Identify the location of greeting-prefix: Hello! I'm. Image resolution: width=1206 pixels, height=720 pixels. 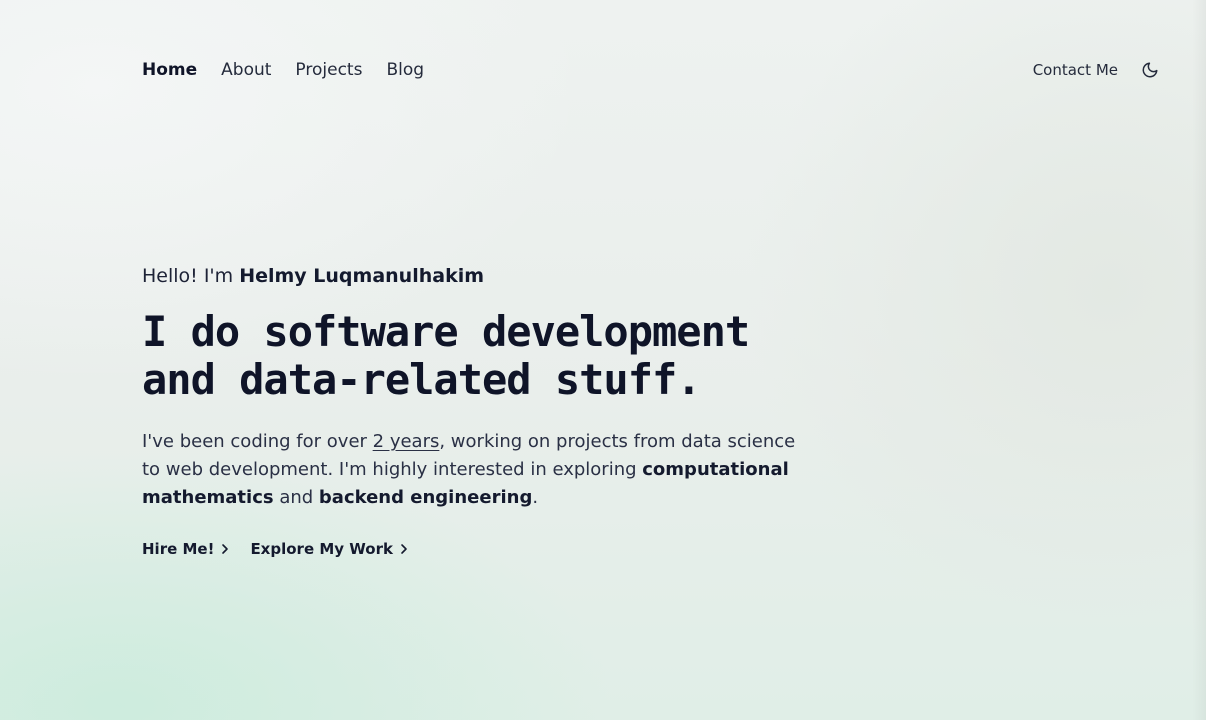
(191, 276).